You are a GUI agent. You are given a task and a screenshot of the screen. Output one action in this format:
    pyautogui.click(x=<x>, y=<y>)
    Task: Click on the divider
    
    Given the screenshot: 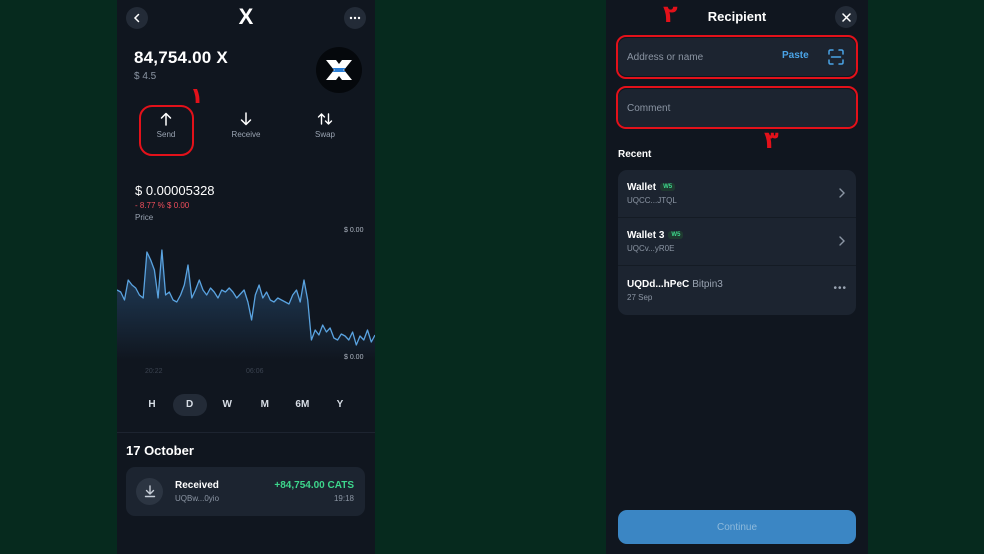 What is the action you would take?
    pyautogui.click(x=246, y=432)
    